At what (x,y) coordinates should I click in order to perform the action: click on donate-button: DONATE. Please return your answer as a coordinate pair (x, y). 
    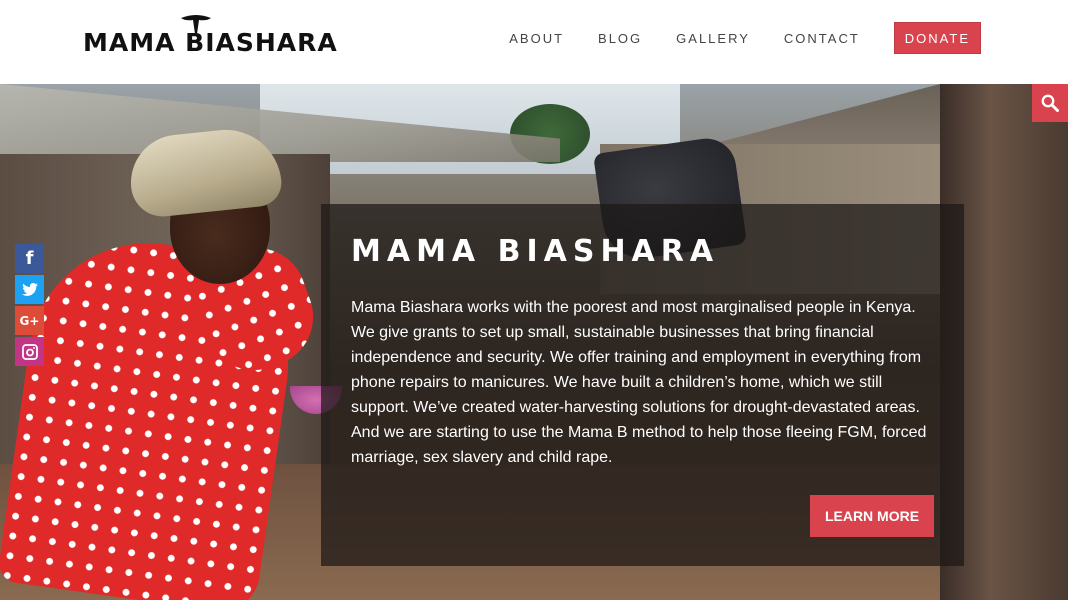
    Looking at the image, I should click on (937, 38).